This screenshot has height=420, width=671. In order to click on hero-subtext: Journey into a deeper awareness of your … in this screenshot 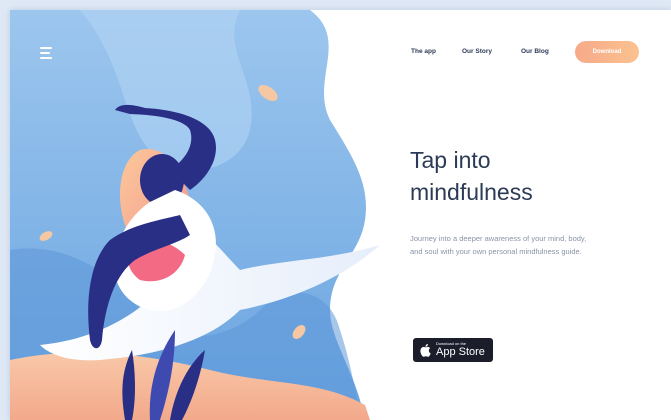, I will do `click(498, 245)`.